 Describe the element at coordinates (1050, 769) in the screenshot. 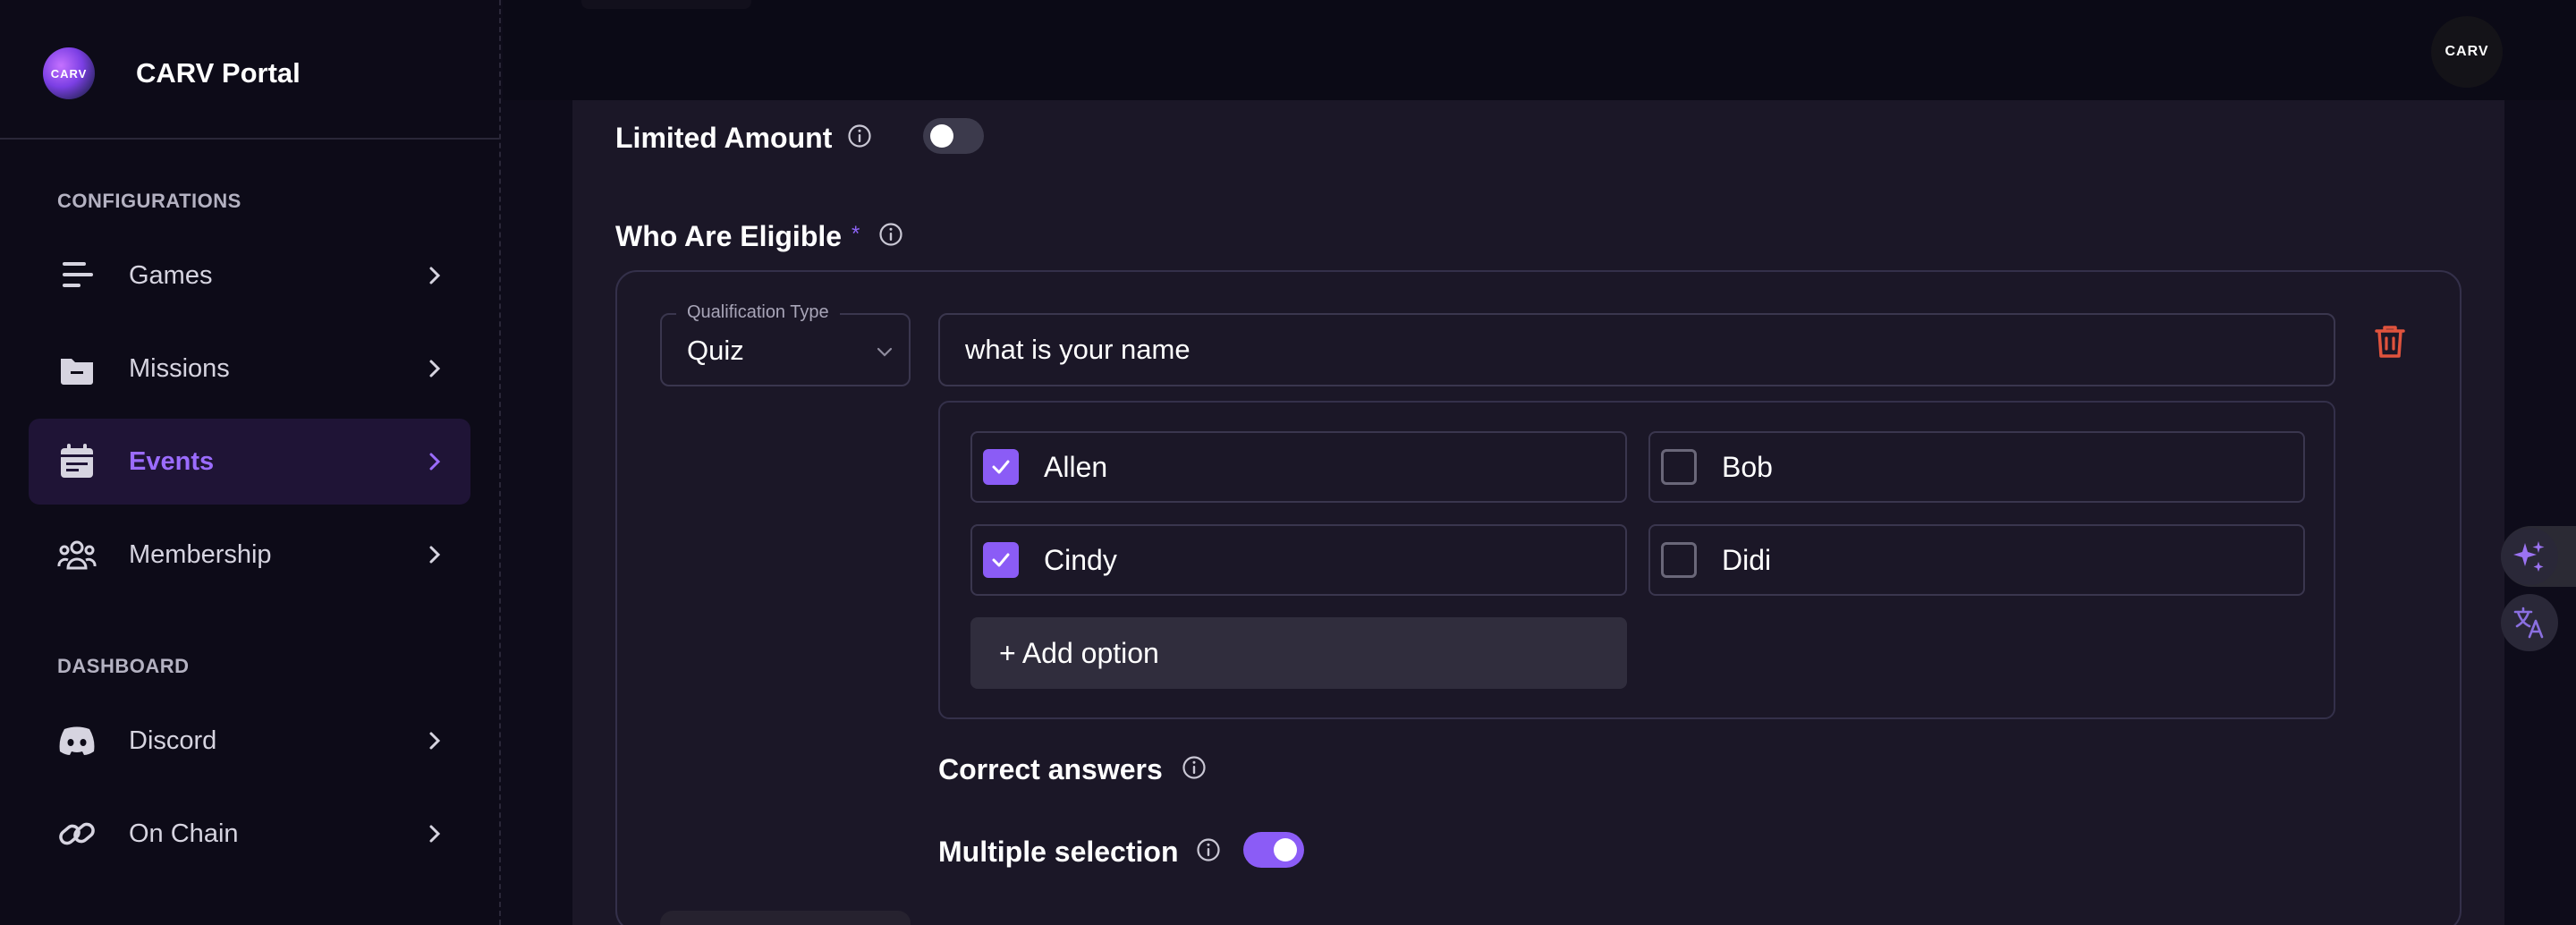

I see `correct-answers-label: Correct answers` at that location.